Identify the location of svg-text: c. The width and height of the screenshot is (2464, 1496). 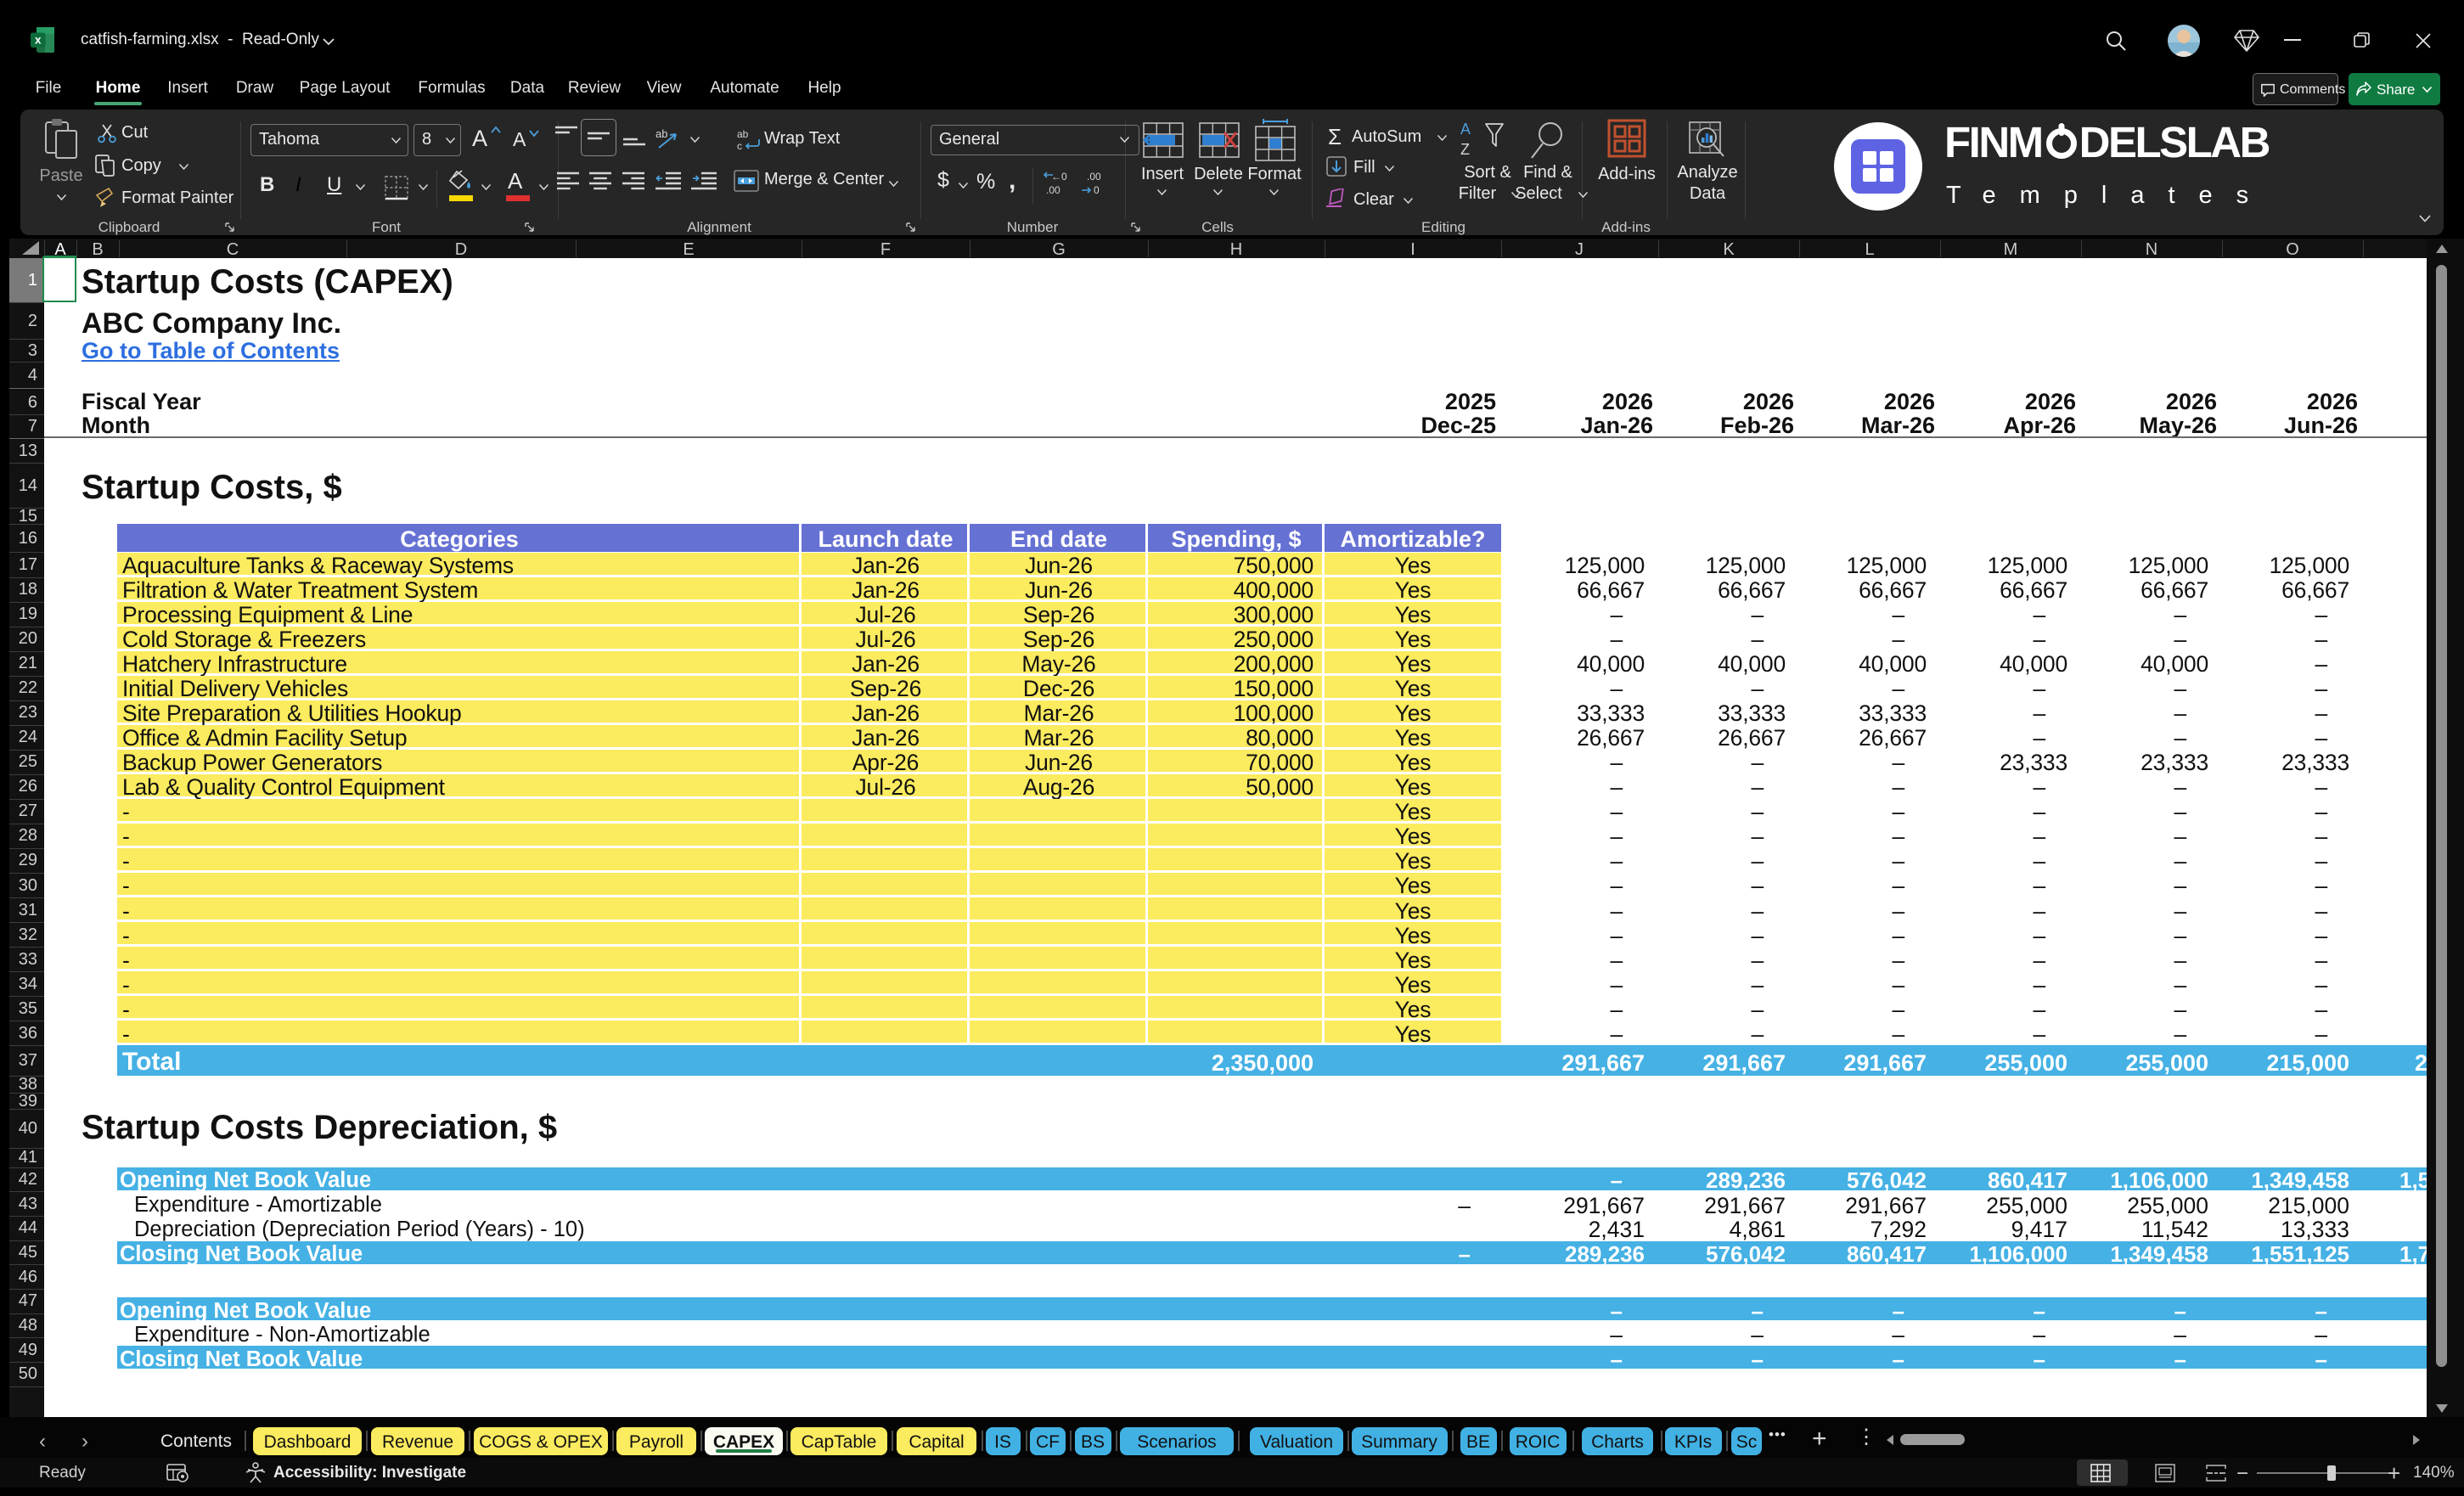
(739, 146).